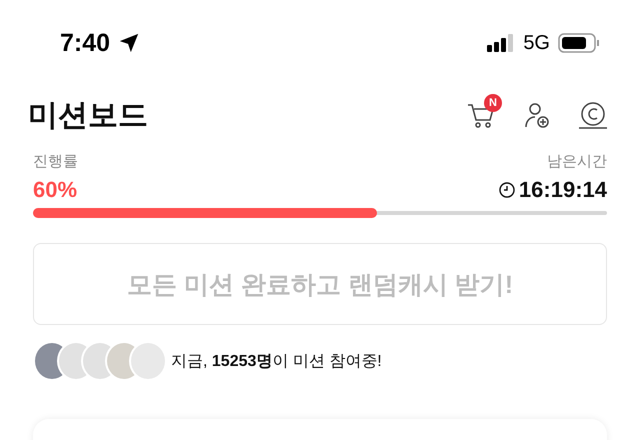 The width and height of the screenshot is (640, 440). Describe the element at coordinates (577, 161) in the screenshot. I see `time-left-label: 남은시간` at that location.